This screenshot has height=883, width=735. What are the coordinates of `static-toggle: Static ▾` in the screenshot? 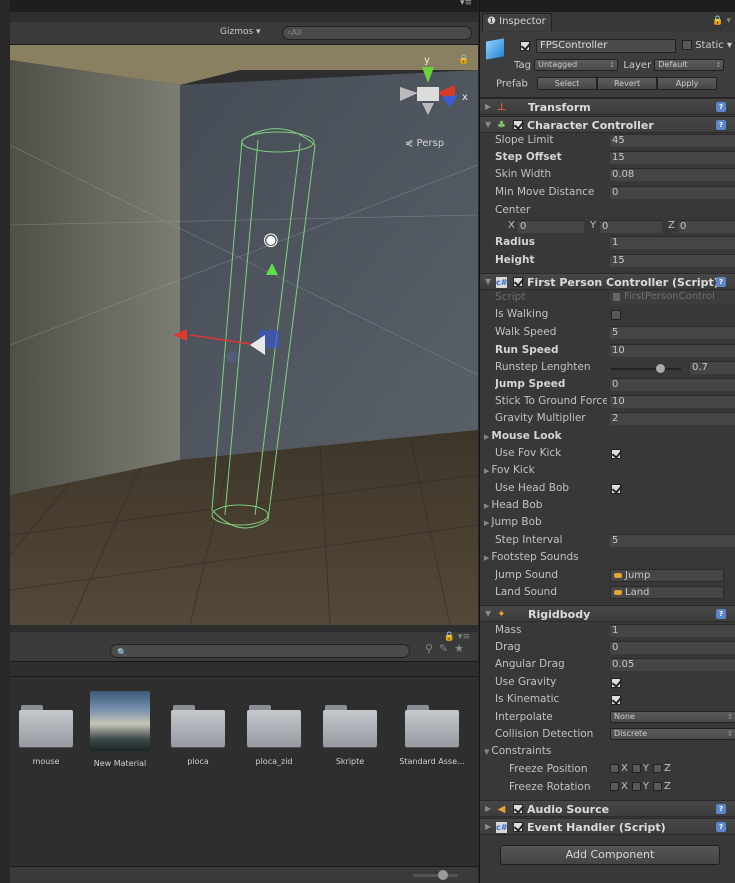 It's located at (707, 45).